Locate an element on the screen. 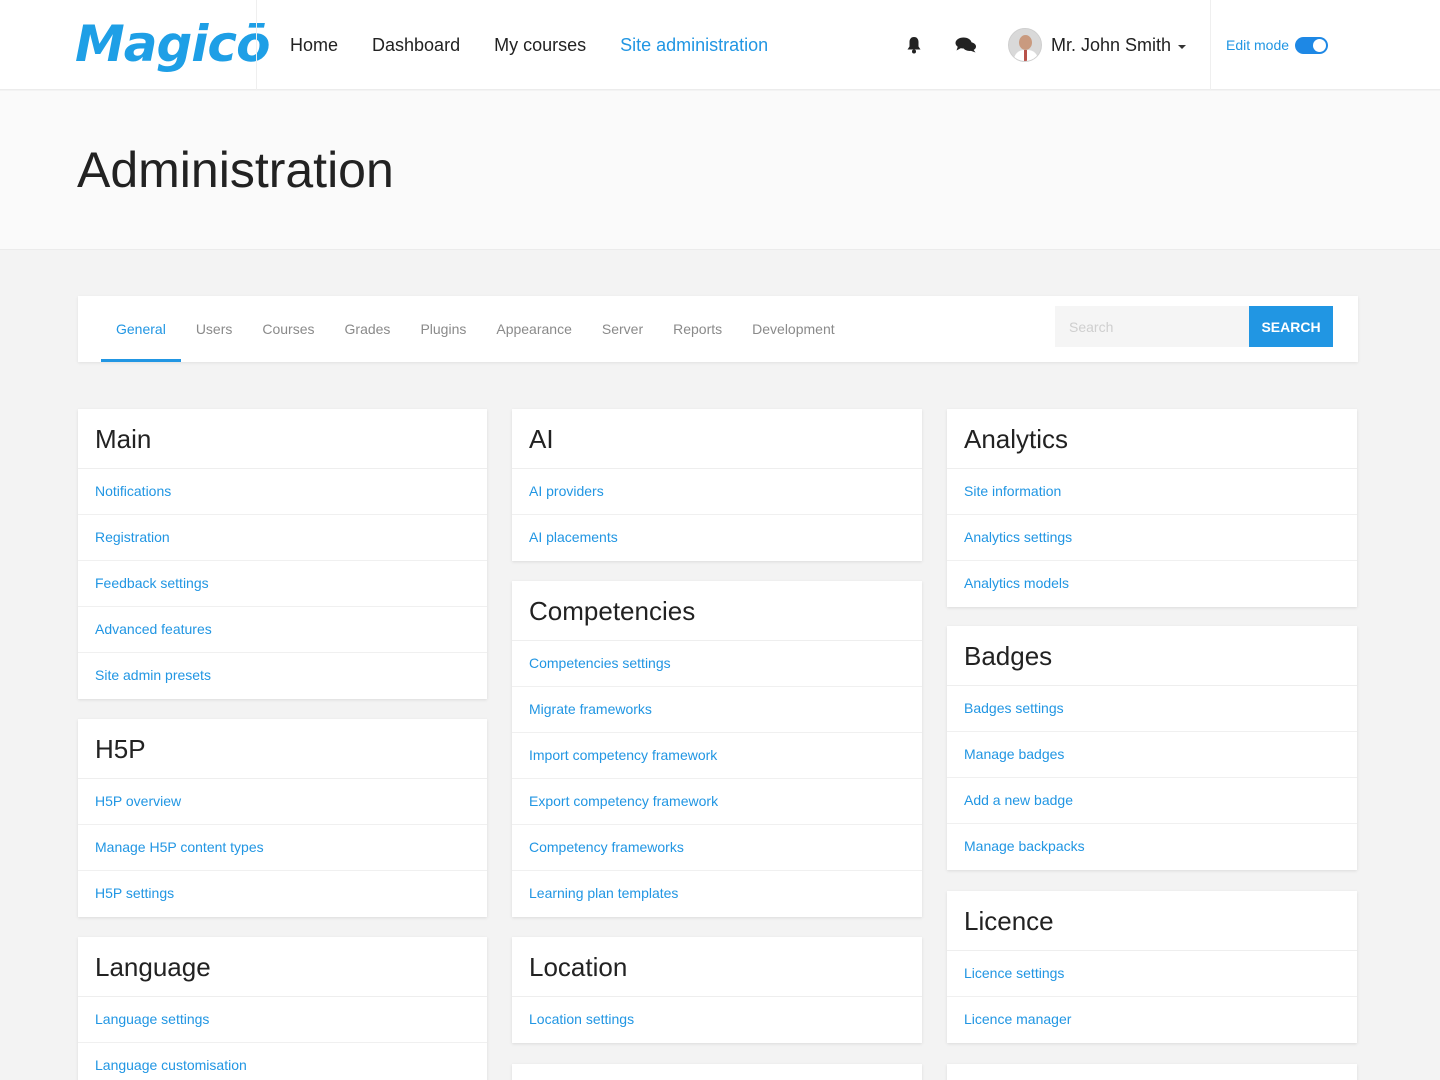  link-learning-plan-templates: Learning plan templates is located at coordinates (717, 894).